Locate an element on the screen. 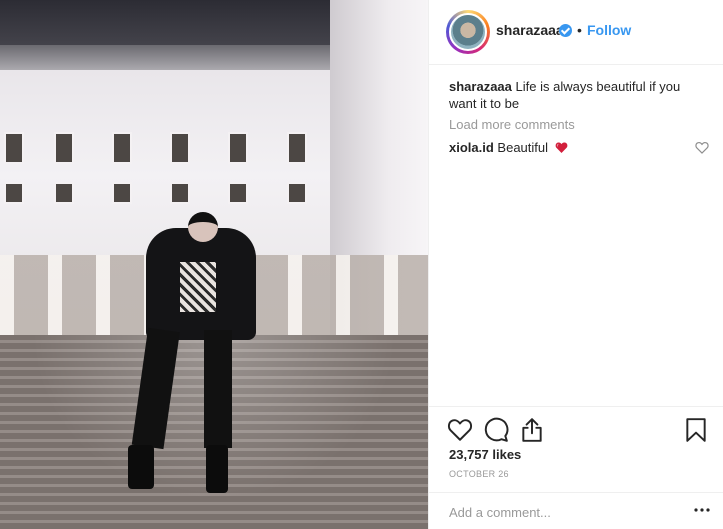 Image resolution: width=723 pixels, height=529 pixels. comment-text: Beautiful is located at coordinates (523, 147).